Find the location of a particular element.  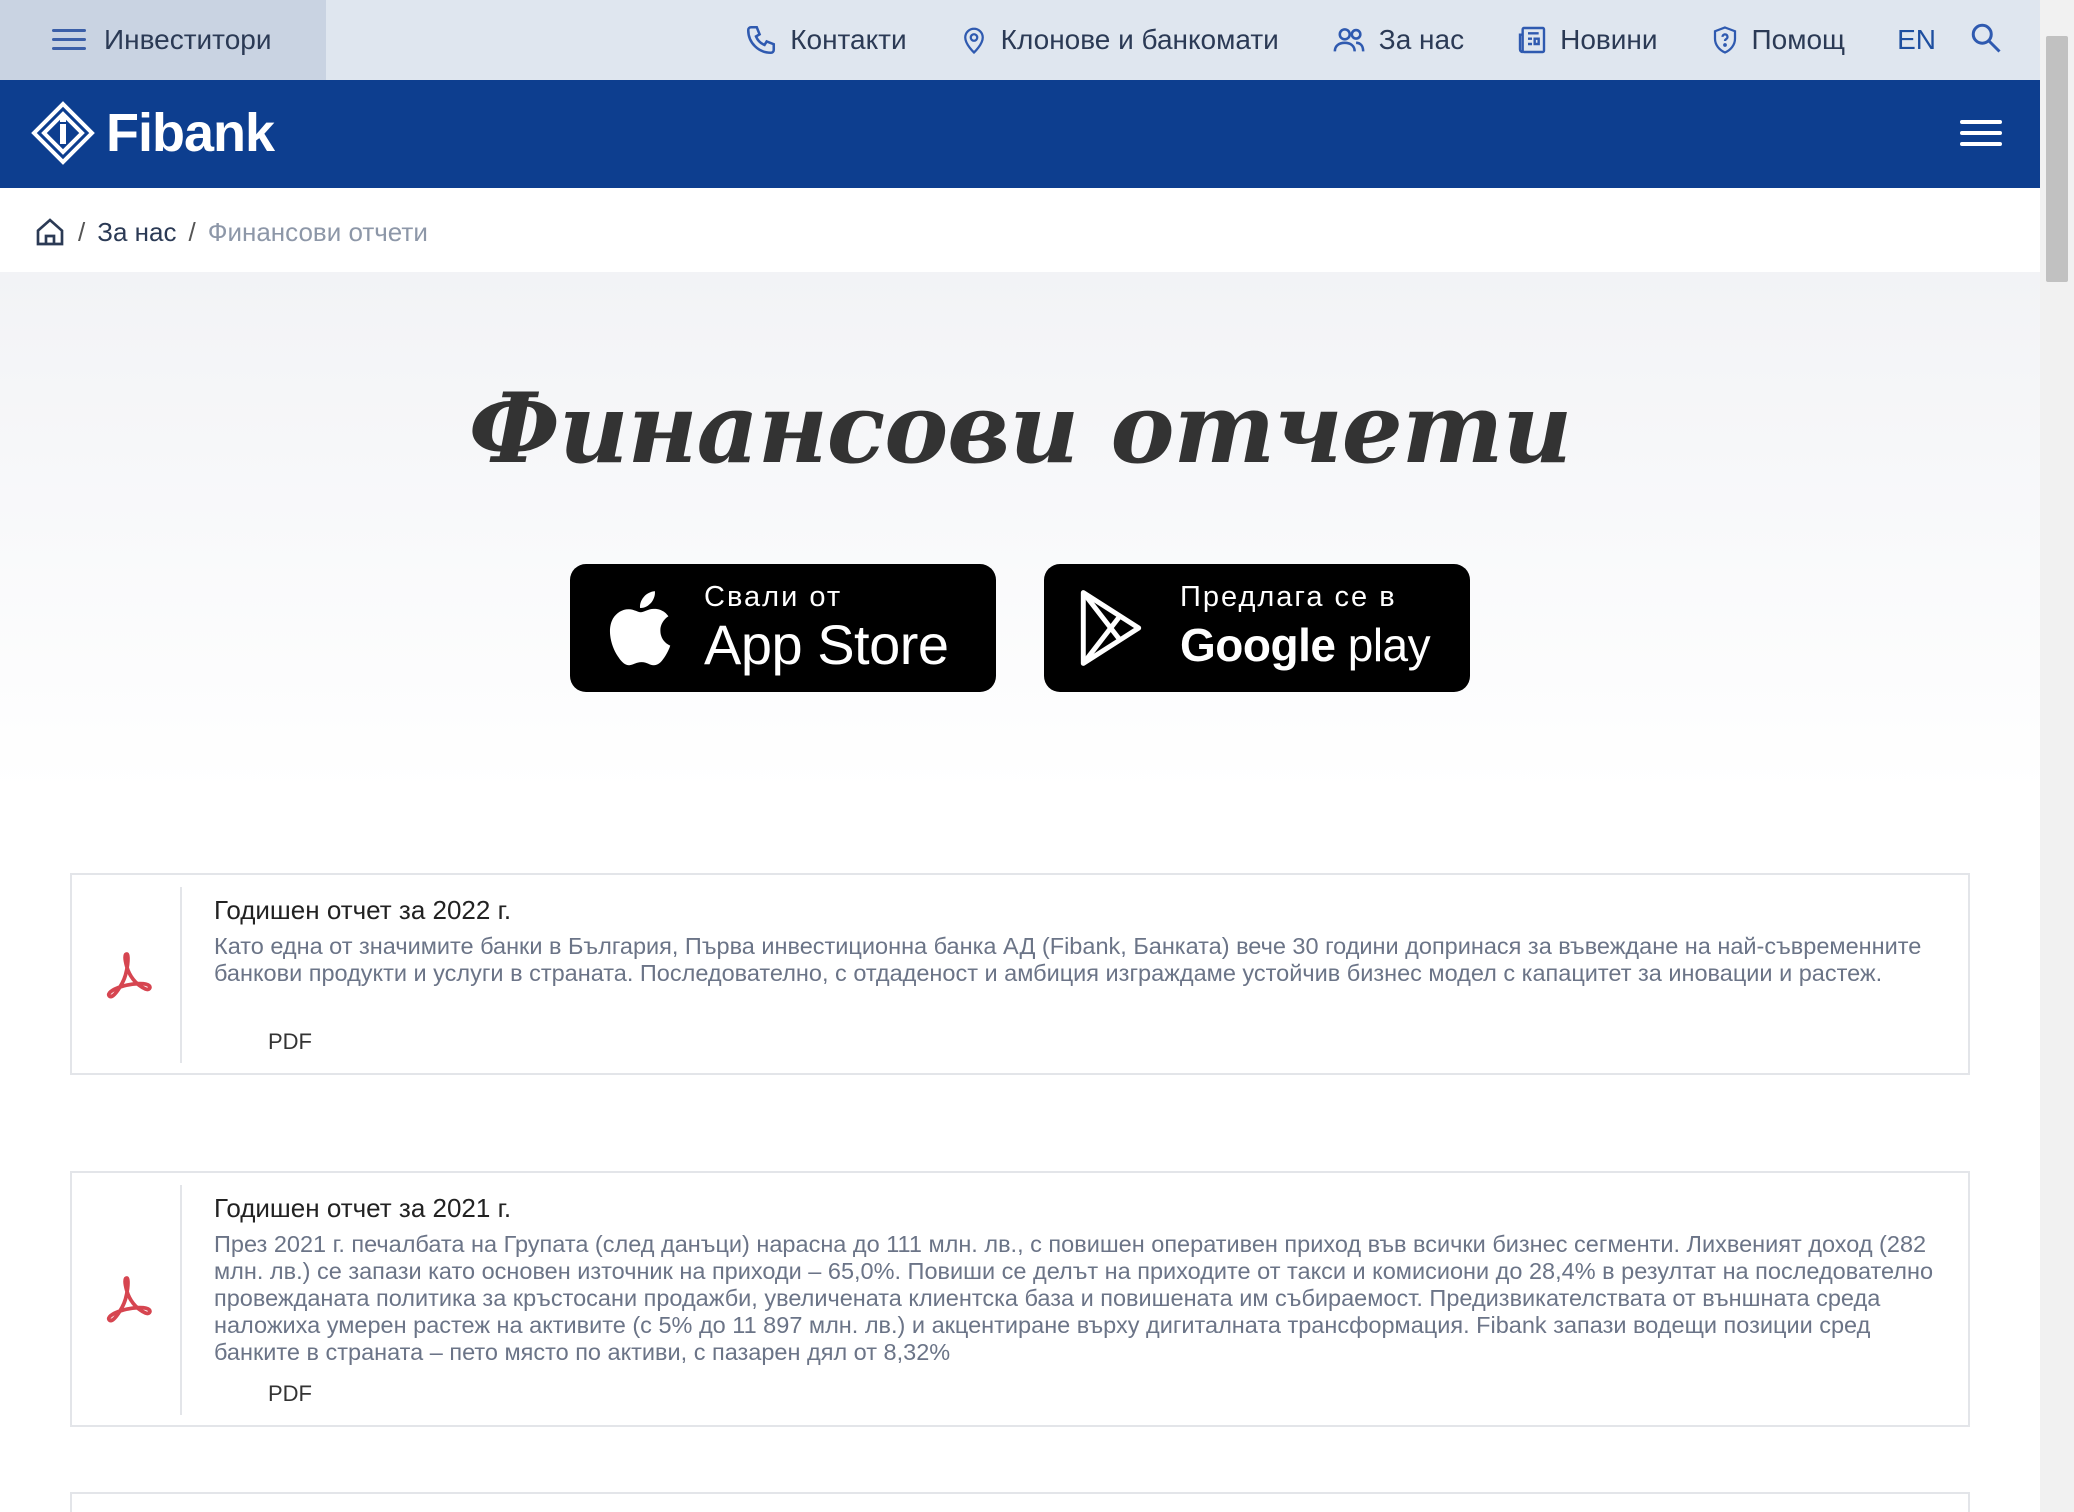

fibank-logo: Fibank is located at coordinates (152, 133).